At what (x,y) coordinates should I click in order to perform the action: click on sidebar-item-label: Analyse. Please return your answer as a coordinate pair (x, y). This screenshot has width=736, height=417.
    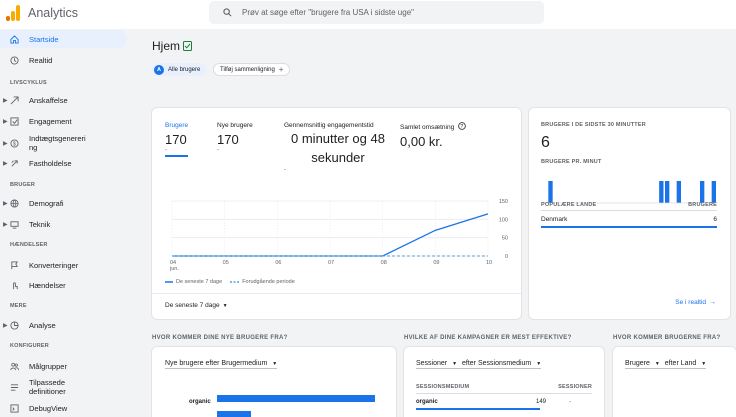
    Looking at the image, I should click on (42, 325).